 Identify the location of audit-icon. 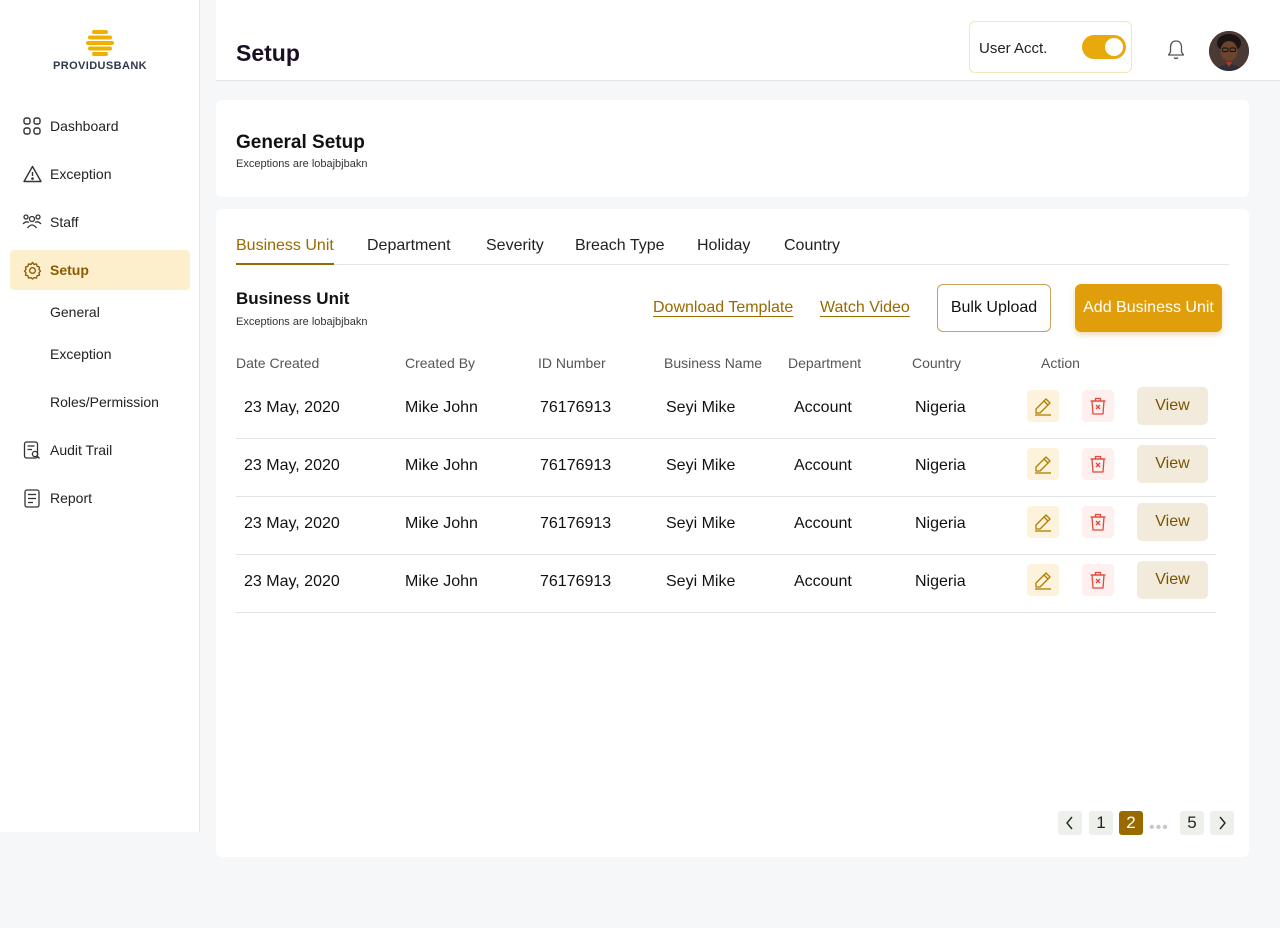
(32, 450).